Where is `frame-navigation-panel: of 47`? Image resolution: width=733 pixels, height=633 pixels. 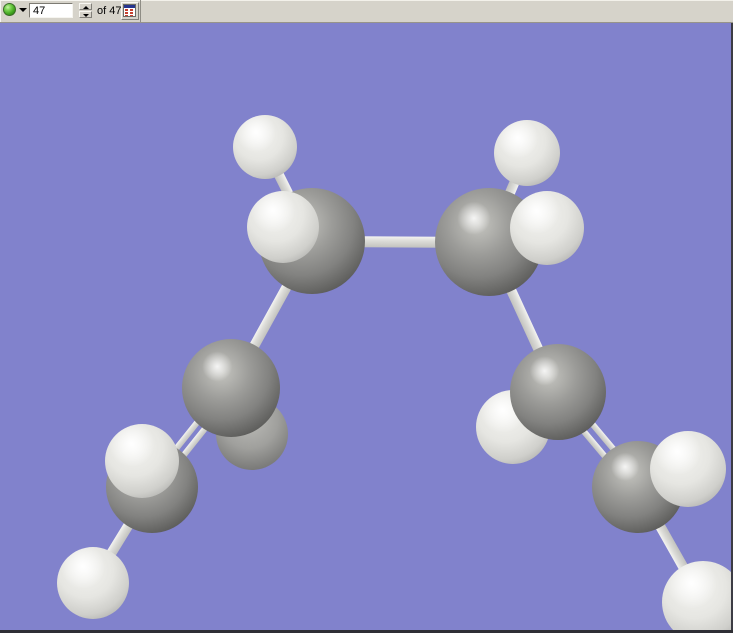 frame-navigation-panel: of 47 is located at coordinates (70, 11).